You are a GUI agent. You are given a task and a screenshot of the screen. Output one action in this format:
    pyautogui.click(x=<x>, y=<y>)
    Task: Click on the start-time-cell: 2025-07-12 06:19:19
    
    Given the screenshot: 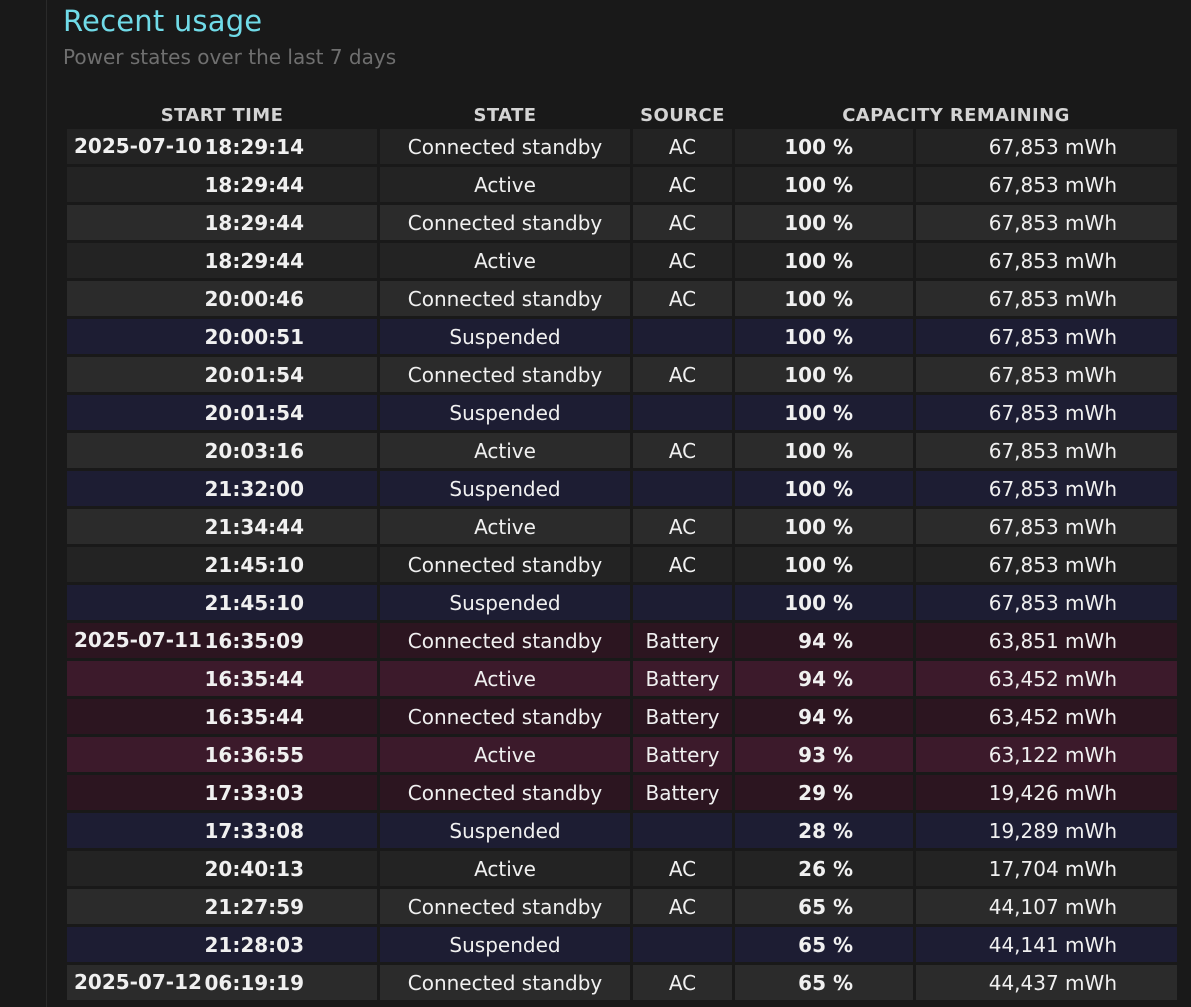 What is the action you would take?
    pyautogui.click(x=222, y=982)
    